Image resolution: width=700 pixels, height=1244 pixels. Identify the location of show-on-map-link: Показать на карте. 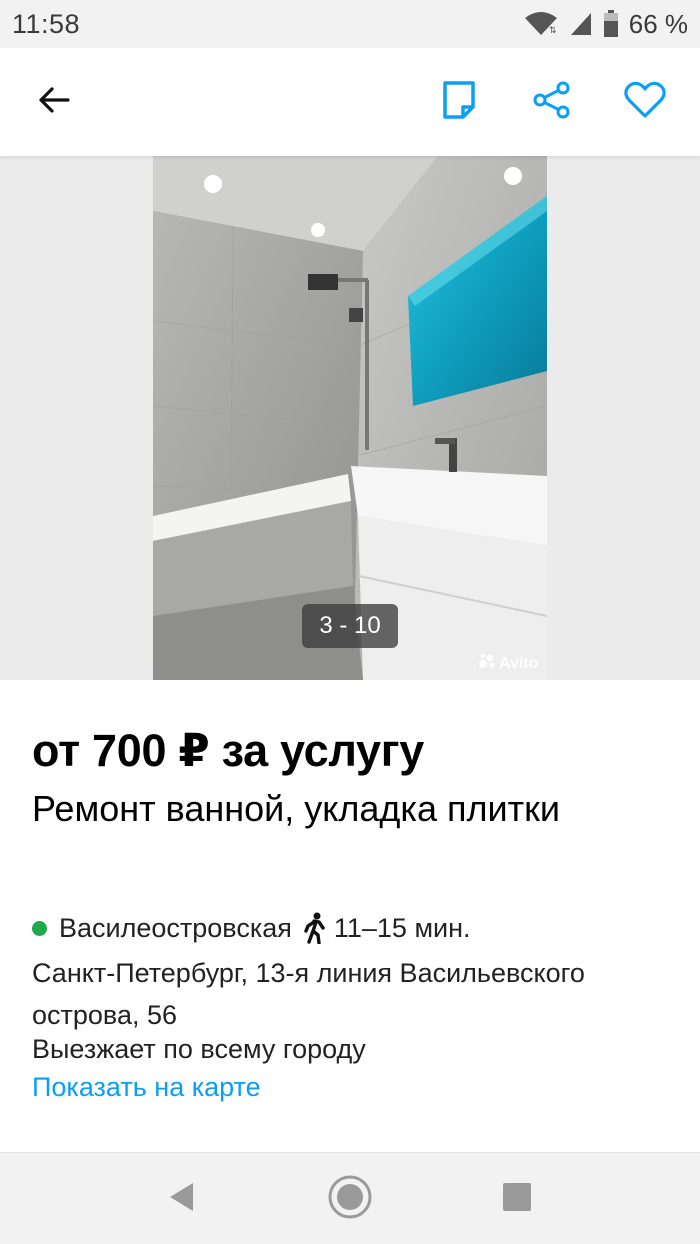
(146, 1087).